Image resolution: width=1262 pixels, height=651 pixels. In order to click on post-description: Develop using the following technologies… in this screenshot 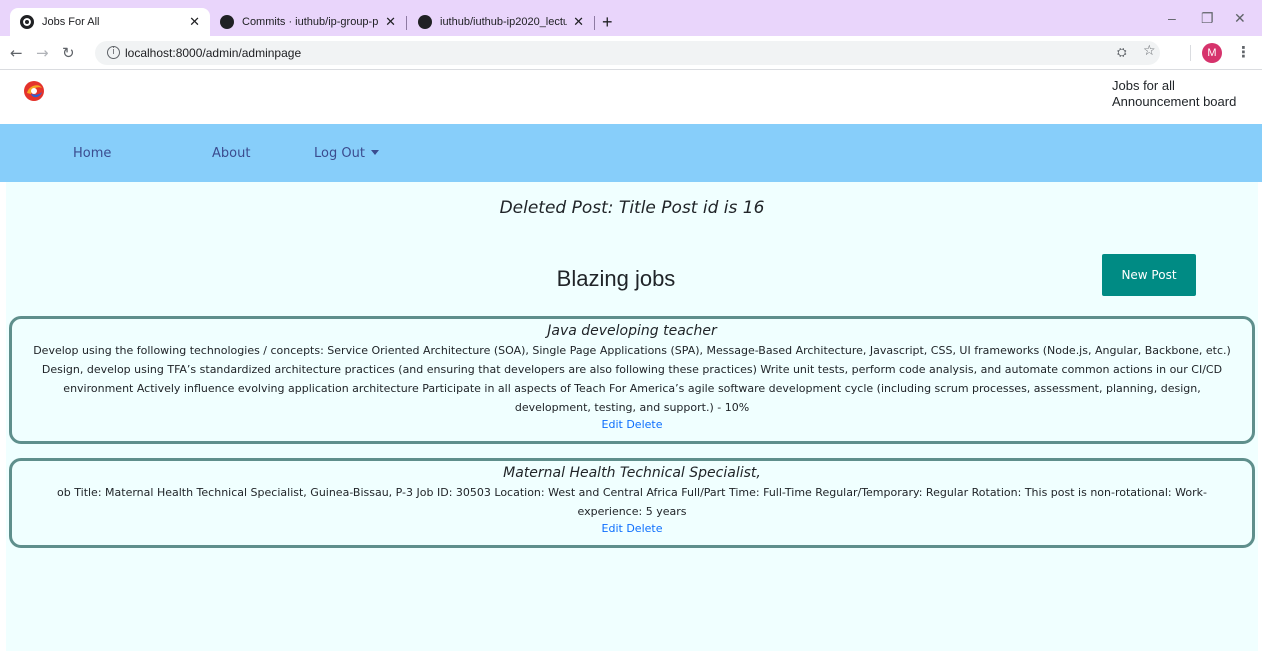, I will do `click(632, 379)`.